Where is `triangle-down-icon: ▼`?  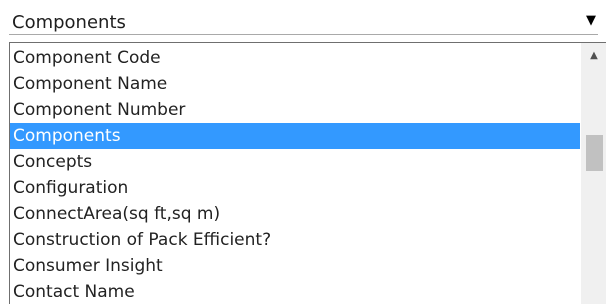 triangle-down-icon: ▼ is located at coordinates (591, 20).